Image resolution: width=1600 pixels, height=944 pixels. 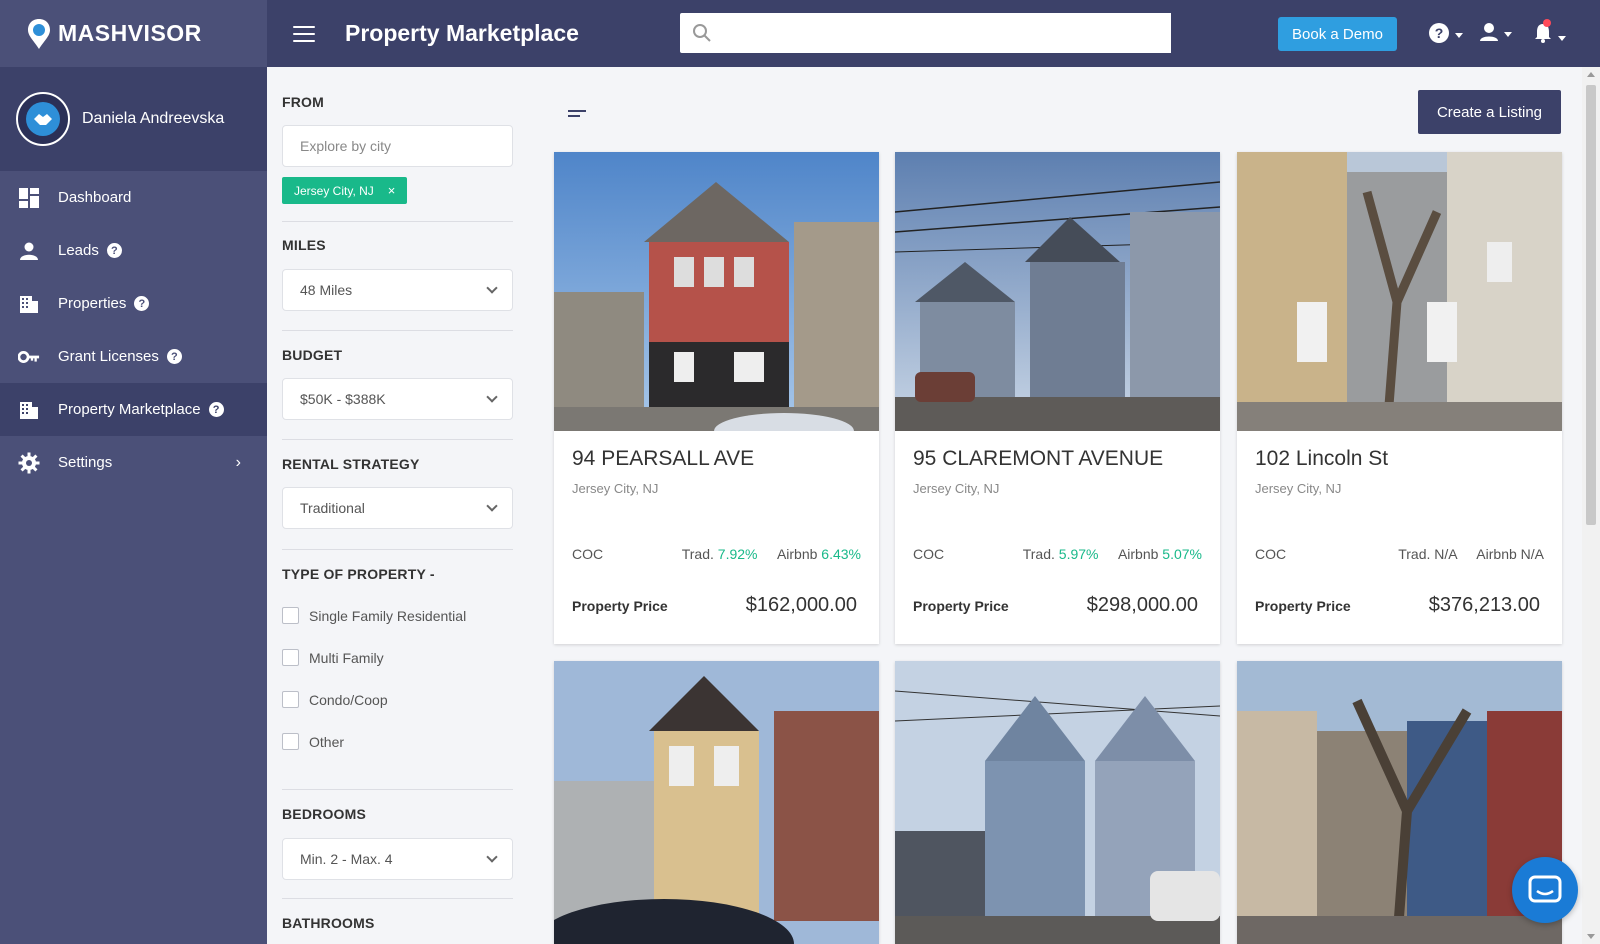 What do you see at coordinates (397, 290) in the screenshot?
I see `miles-select: 48 Miles` at bounding box center [397, 290].